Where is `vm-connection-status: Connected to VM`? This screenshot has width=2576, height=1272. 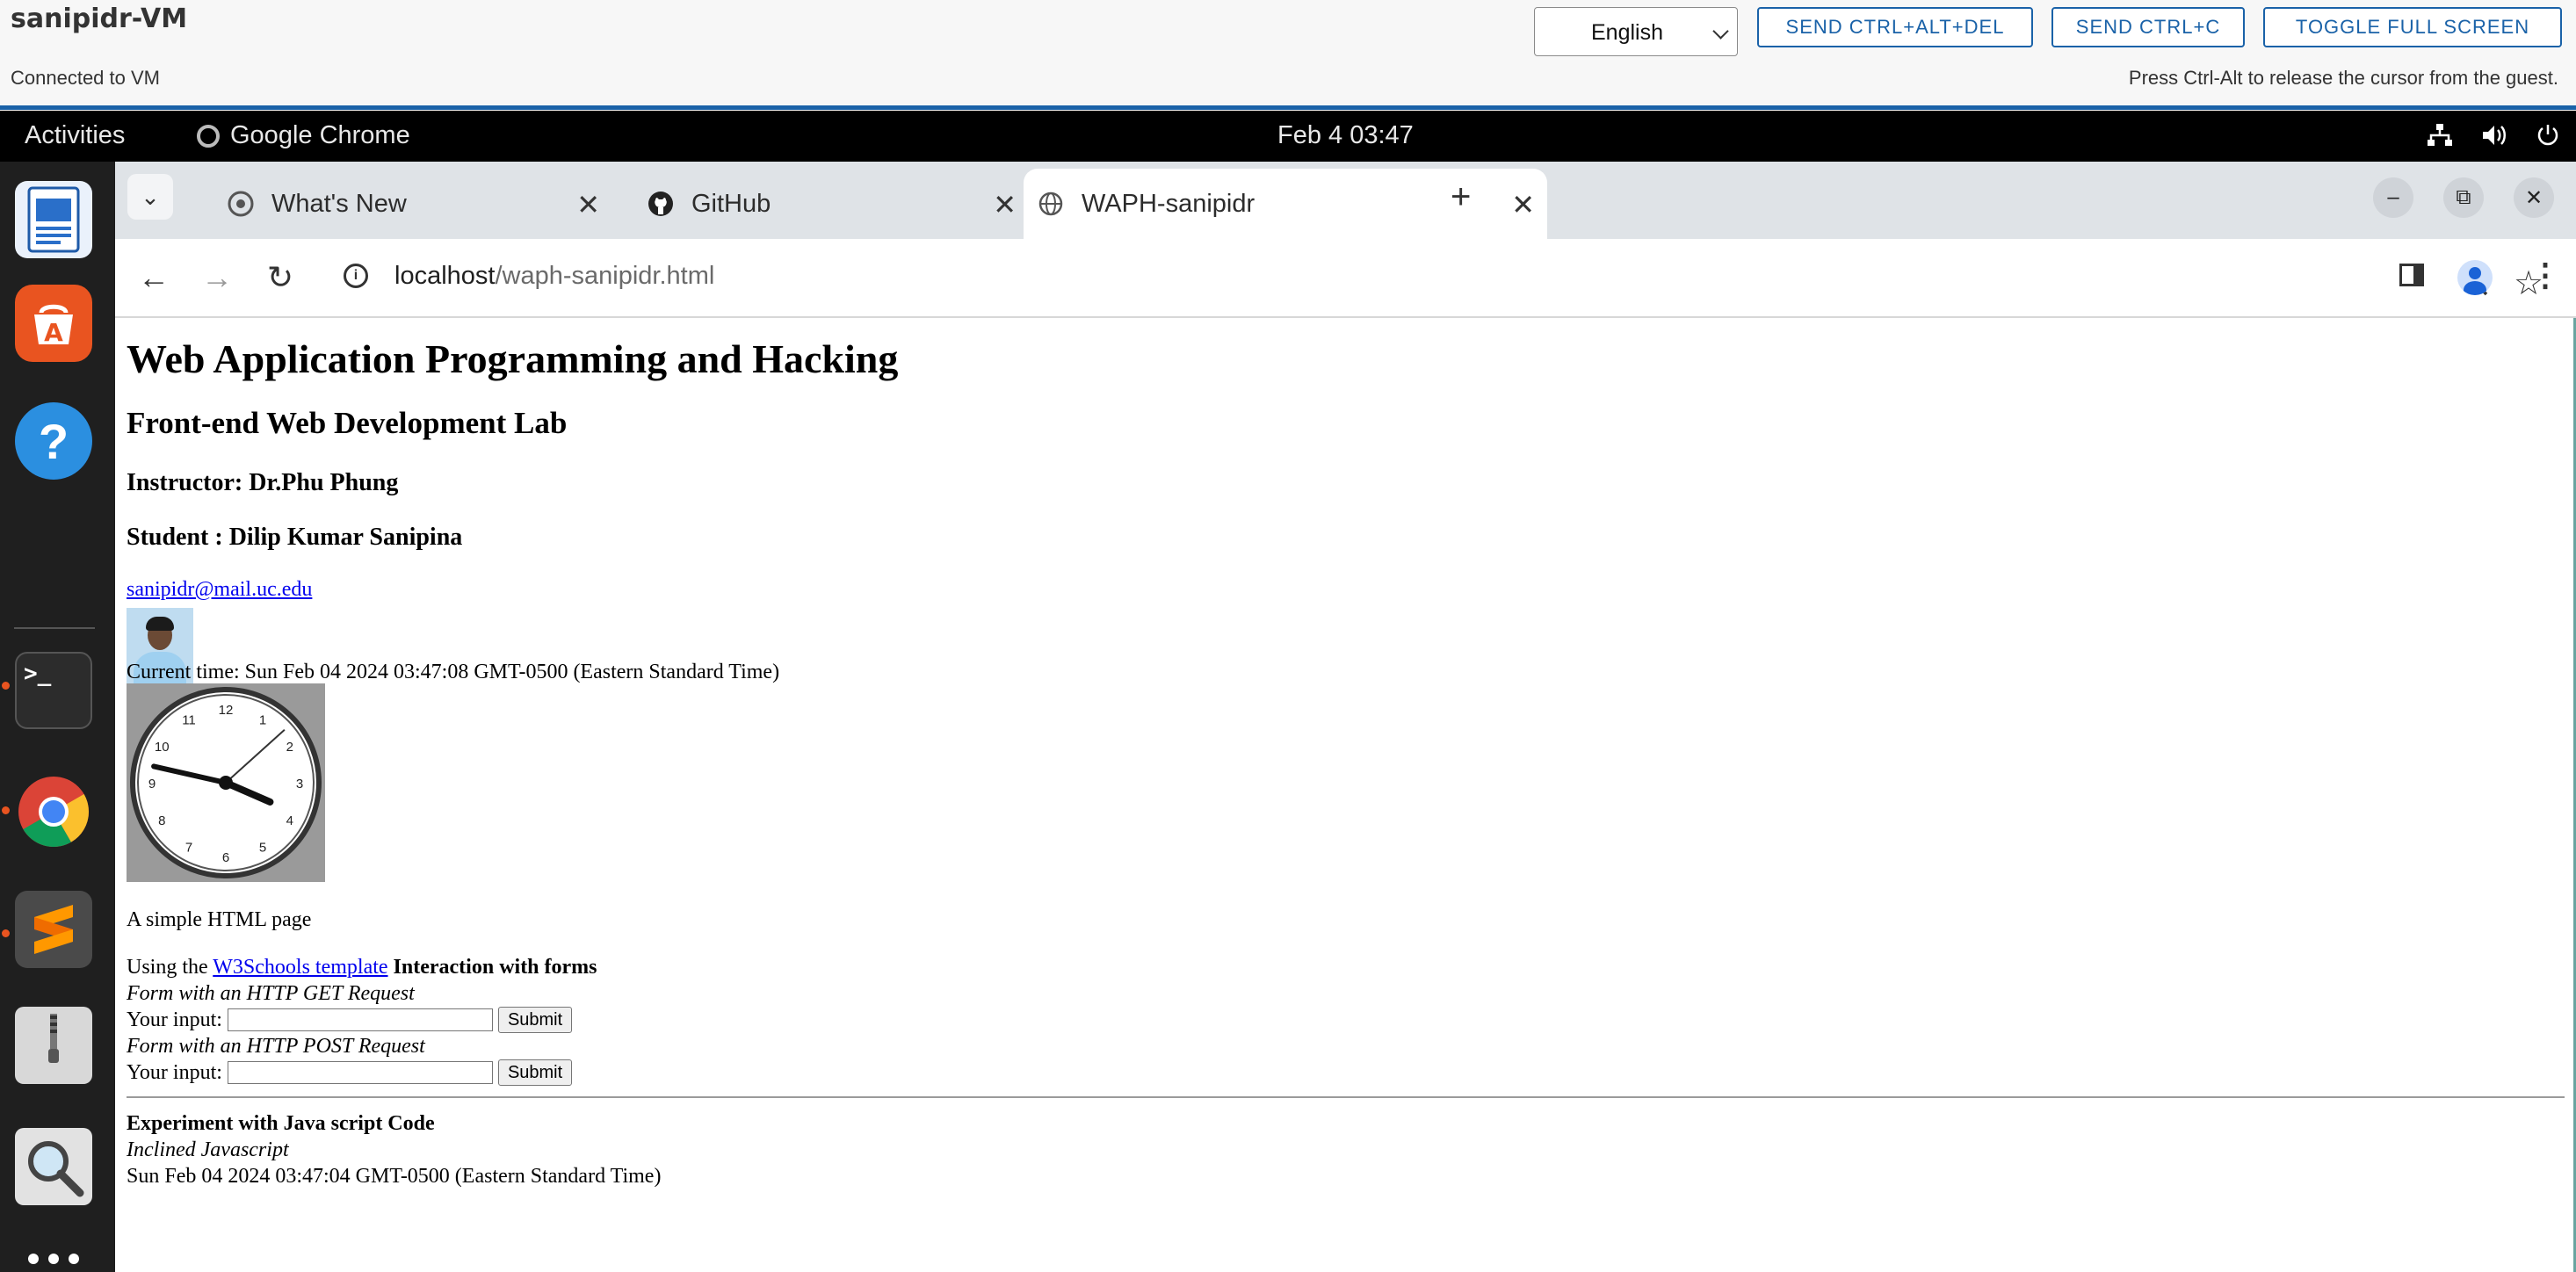 vm-connection-status: Connected to VM is located at coordinates (85, 78).